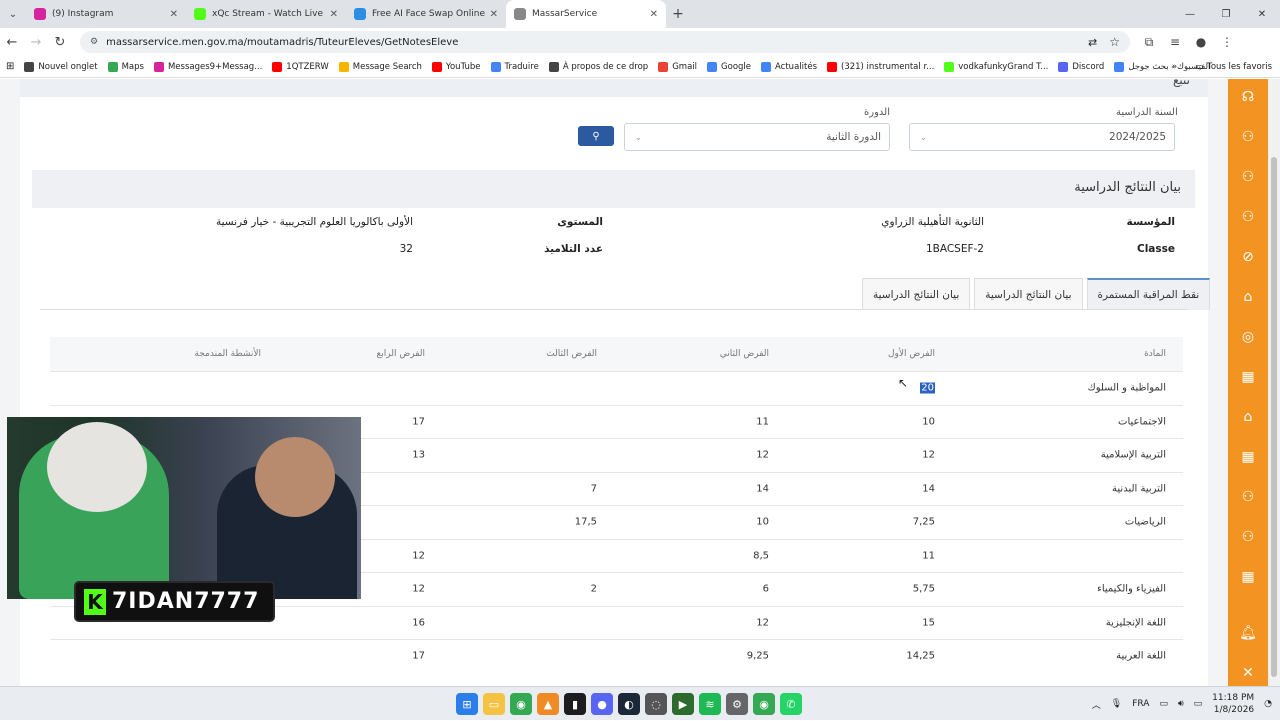 The height and width of the screenshot is (721, 1280). What do you see at coordinates (1190, 14) in the screenshot?
I see `minimize-icon: —` at bounding box center [1190, 14].